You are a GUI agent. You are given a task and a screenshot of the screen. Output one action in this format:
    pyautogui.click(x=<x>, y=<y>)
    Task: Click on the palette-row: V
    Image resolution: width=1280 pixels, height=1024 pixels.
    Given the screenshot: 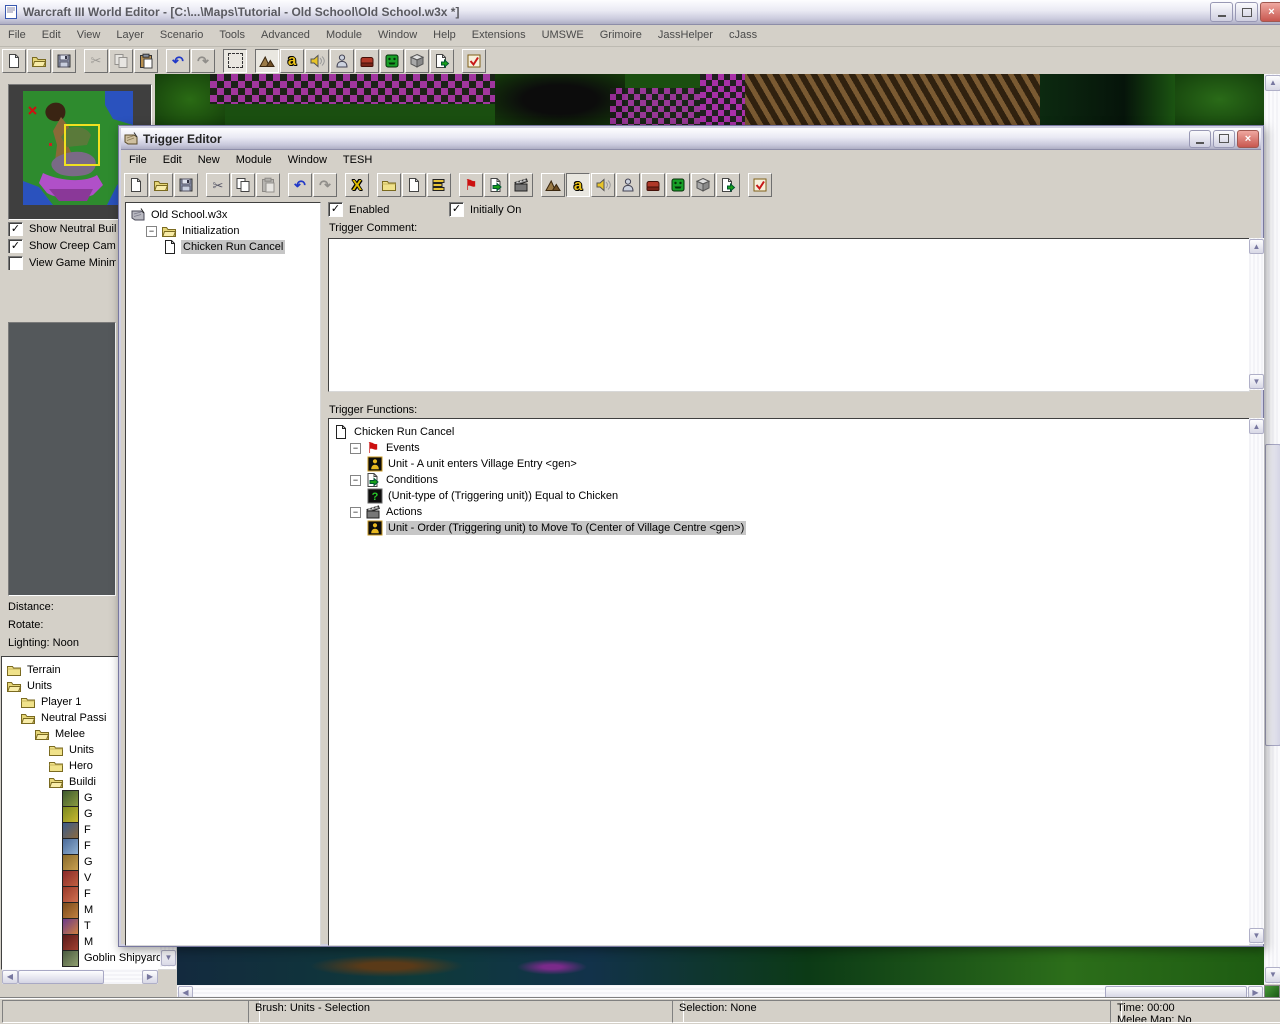 What is the action you would take?
    pyautogui.click(x=77, y=878)
    